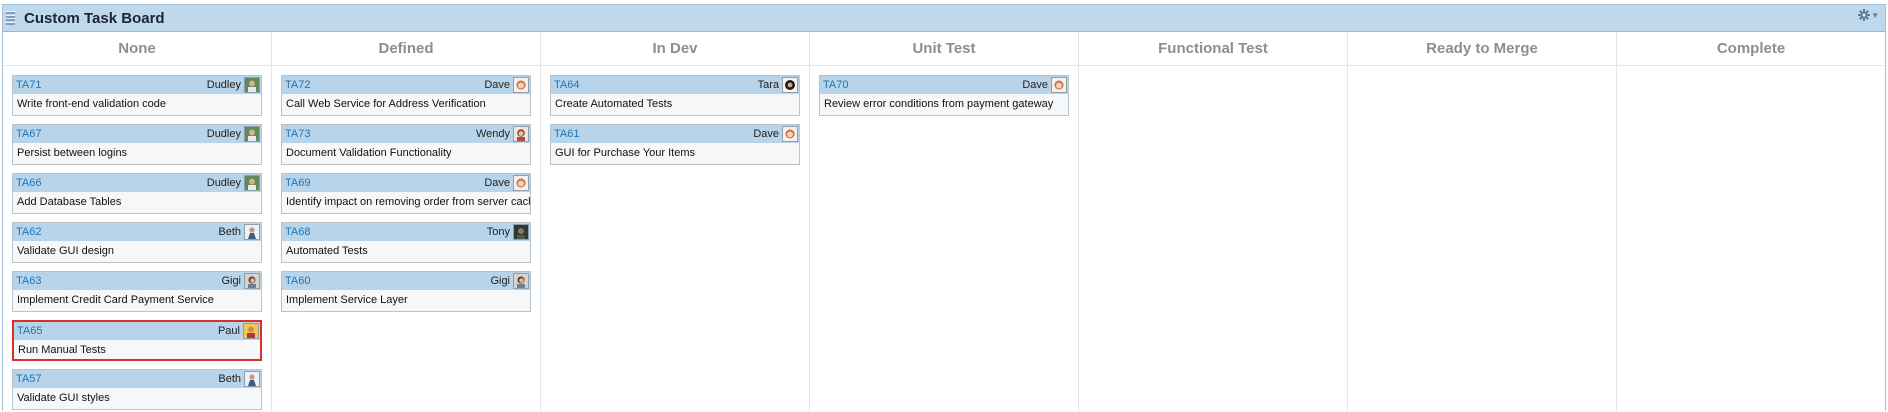  What do you see at coordinates (137, 389) in the screenshot?
I see `task-card: TA57 Beth Validate GUI styles` at bounding box center [137, 389].